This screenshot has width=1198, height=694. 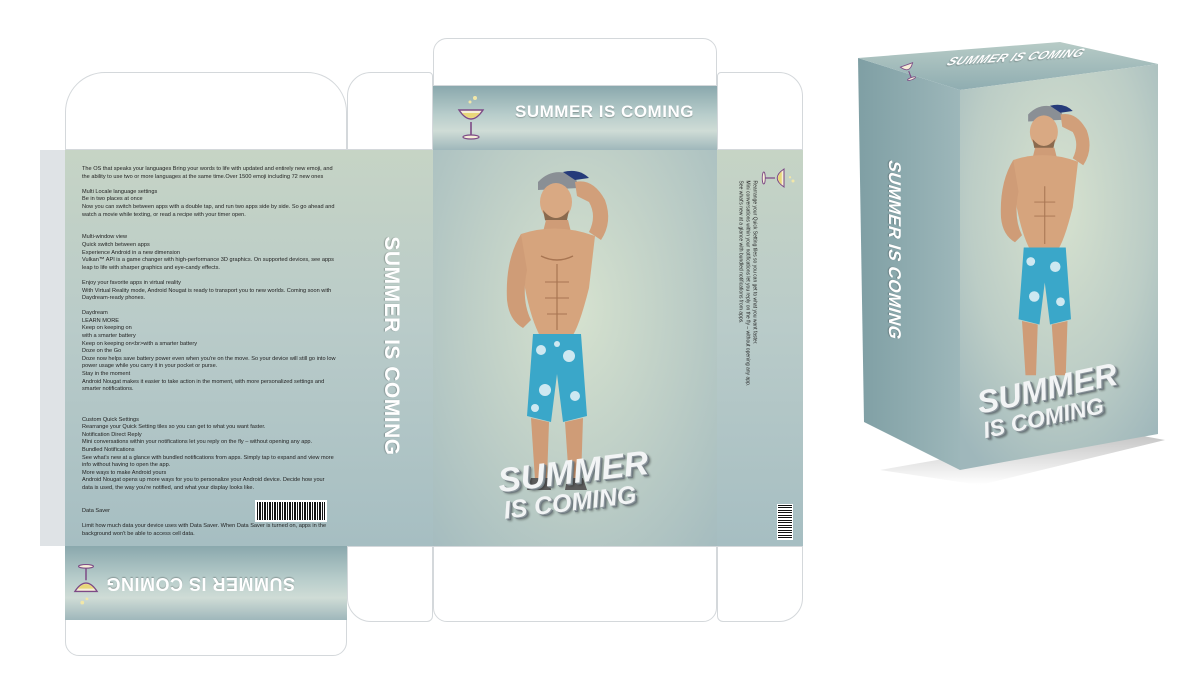 I want to click on left-side-panel: SUMMER IS COMING, so click(x=390, y=348).